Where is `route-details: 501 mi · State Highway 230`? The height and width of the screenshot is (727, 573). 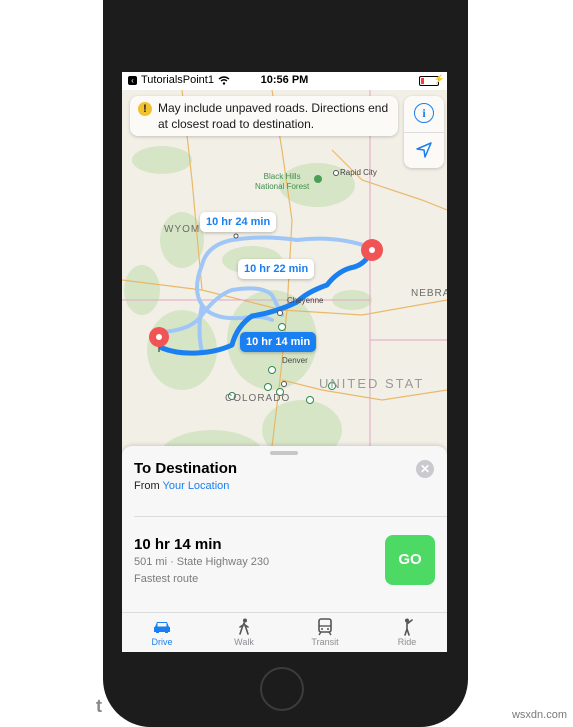
route-details: 501 mi · State Highway 230 is located at coordinates (202, 562).